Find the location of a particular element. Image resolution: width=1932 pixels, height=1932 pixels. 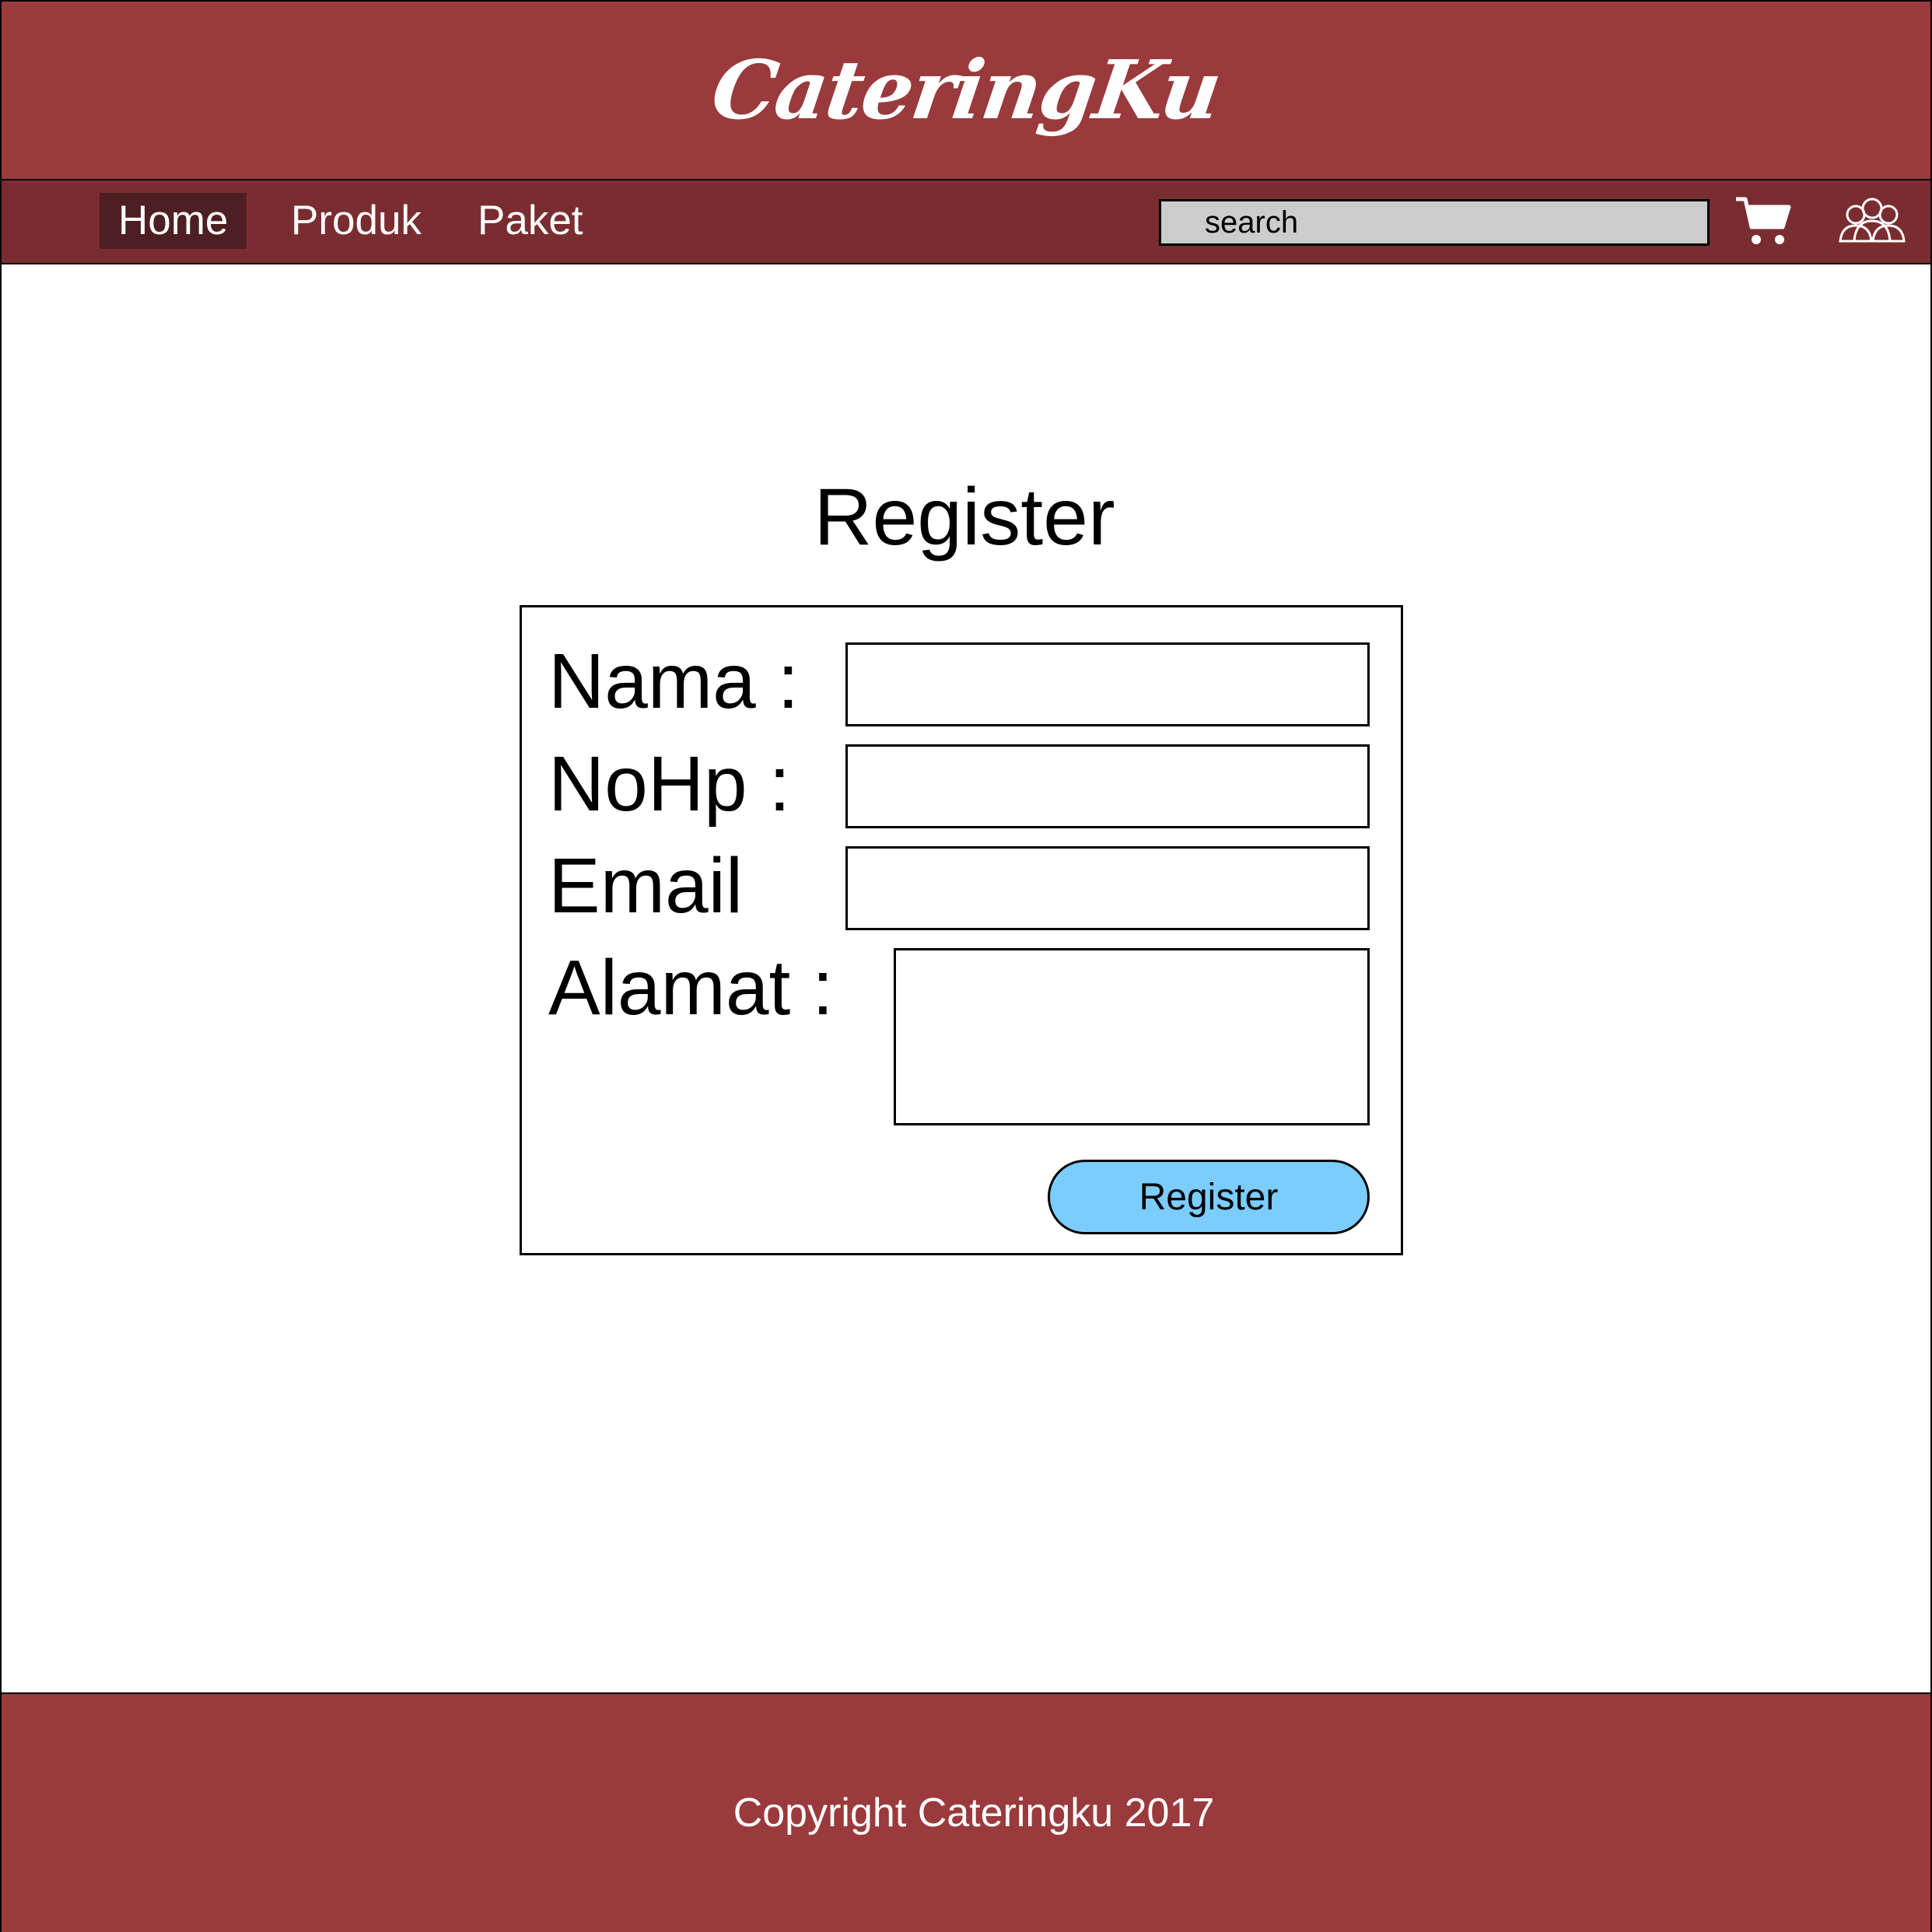

nohp-input is located at coordinates (1108, 786).